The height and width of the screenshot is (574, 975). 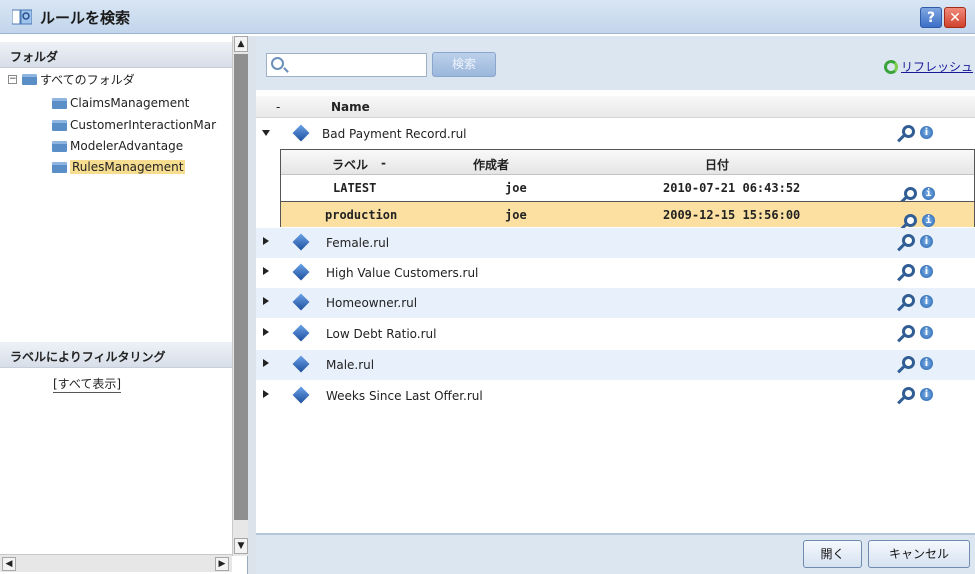 I want to click on tree-item-claims: ClaimsManagement, so click(x=120, y=103).